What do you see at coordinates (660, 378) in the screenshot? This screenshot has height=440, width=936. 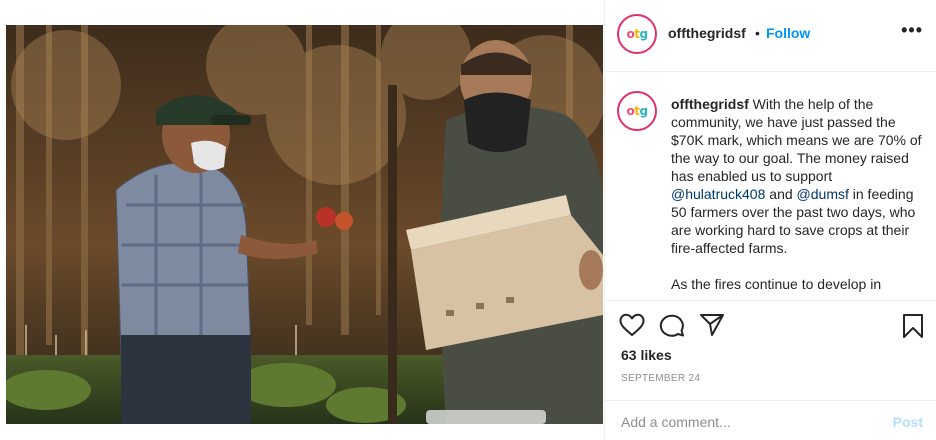 I see `post-date: SEPTEMBER 24` at bounding box center [660, 378].